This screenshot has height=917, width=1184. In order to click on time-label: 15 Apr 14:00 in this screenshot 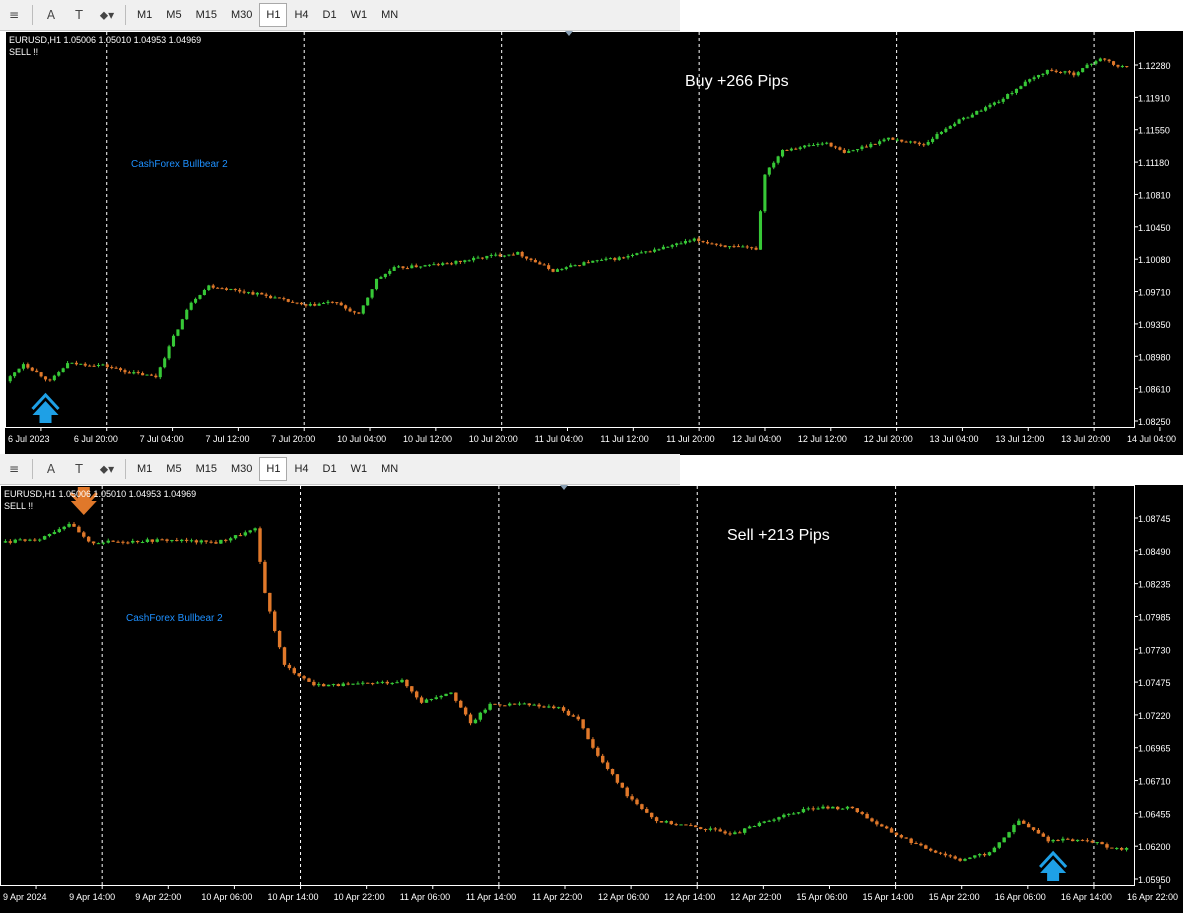, I will do `click(888, 897)`.